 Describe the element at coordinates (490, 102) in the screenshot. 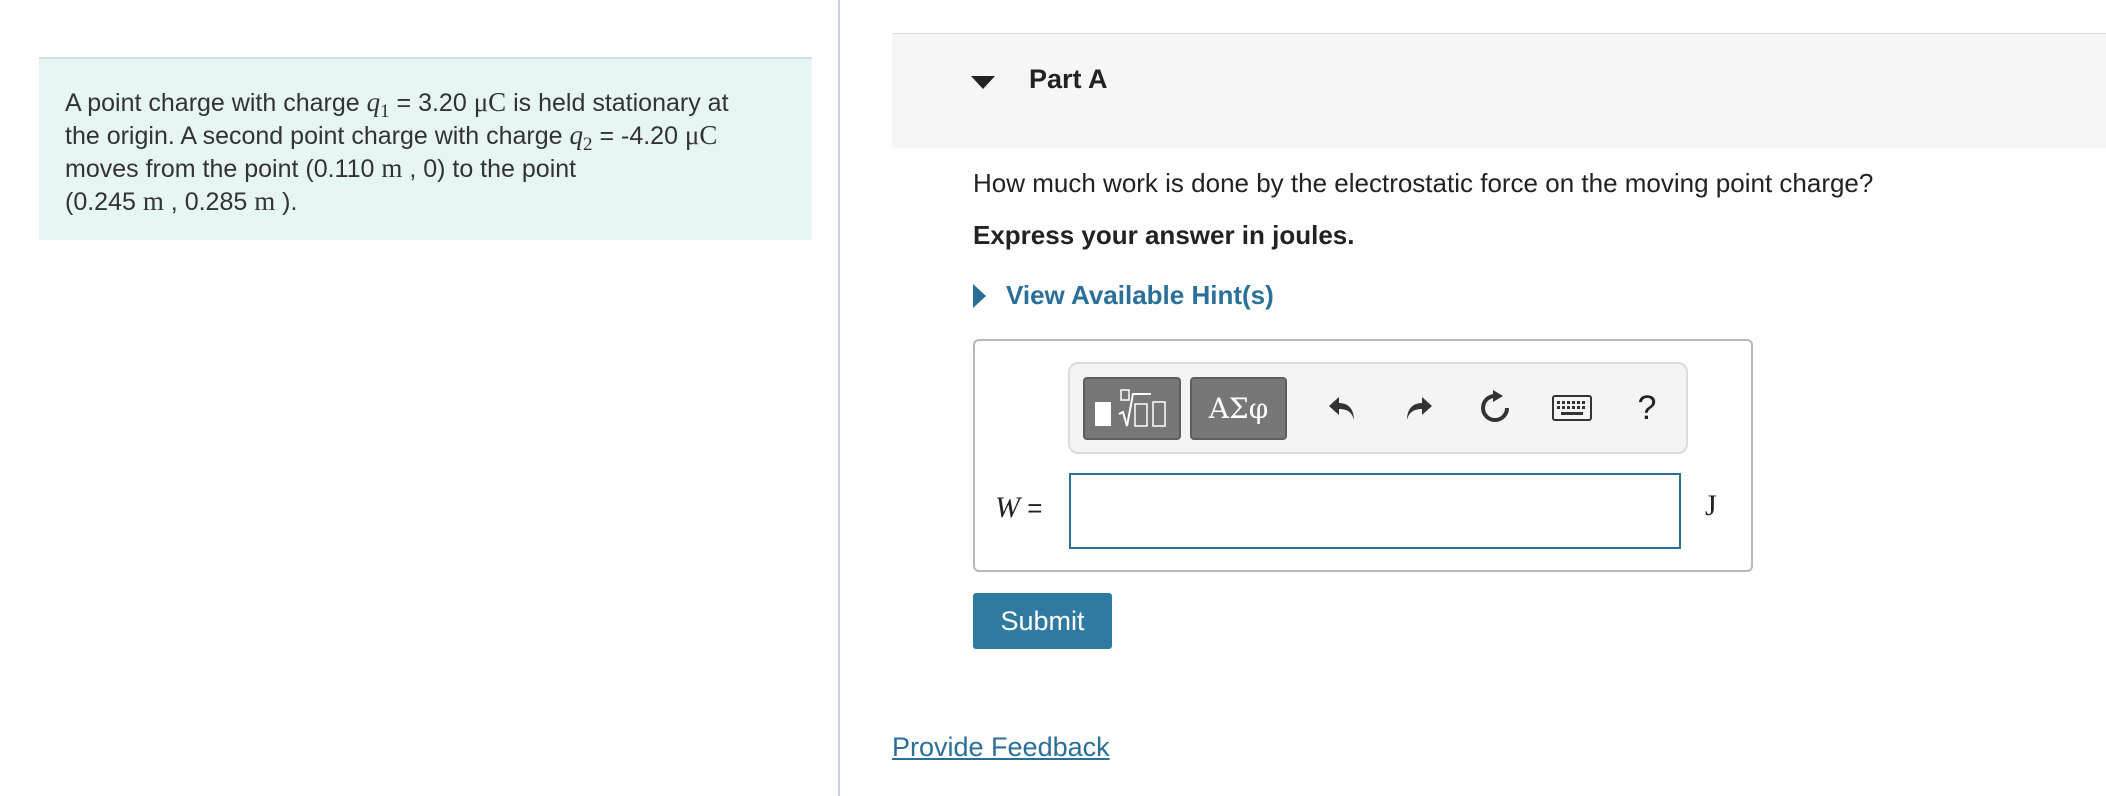

I see `q1-unit: μC` at that location.